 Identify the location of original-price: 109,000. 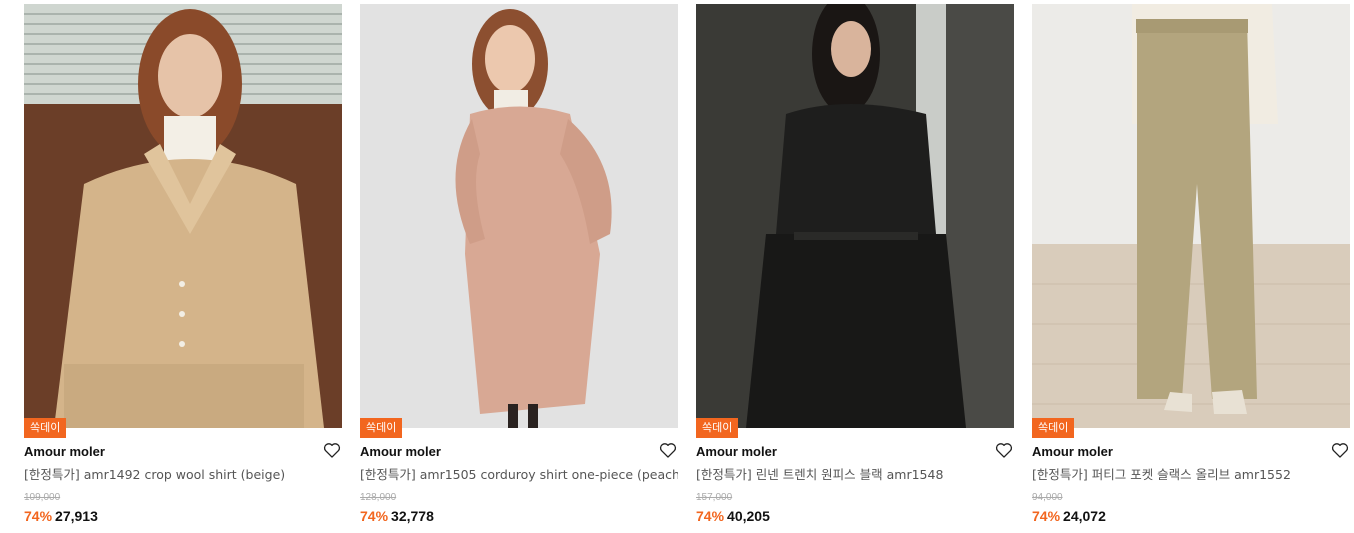
(42, 497).